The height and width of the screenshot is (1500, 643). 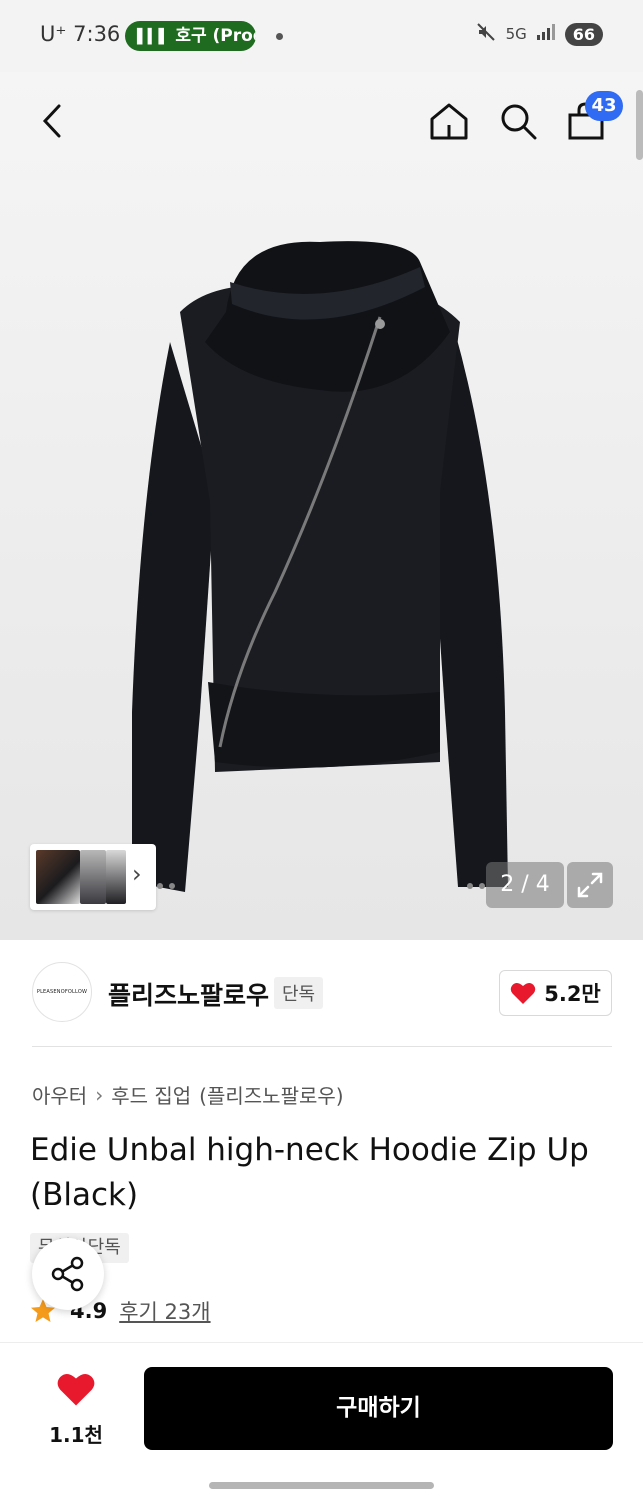 What do you see at coordinates (545, 34) in the screenshot?
I see `signal-icon` at bounding box center [545, 34].